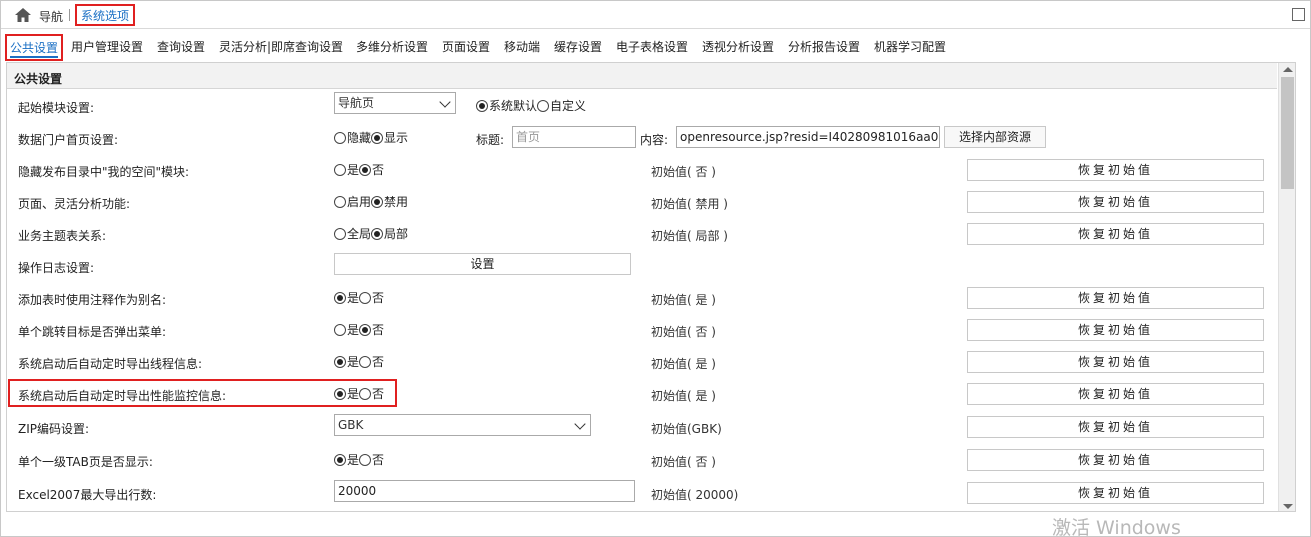  I want to click on home-icon, so click(23, 15).